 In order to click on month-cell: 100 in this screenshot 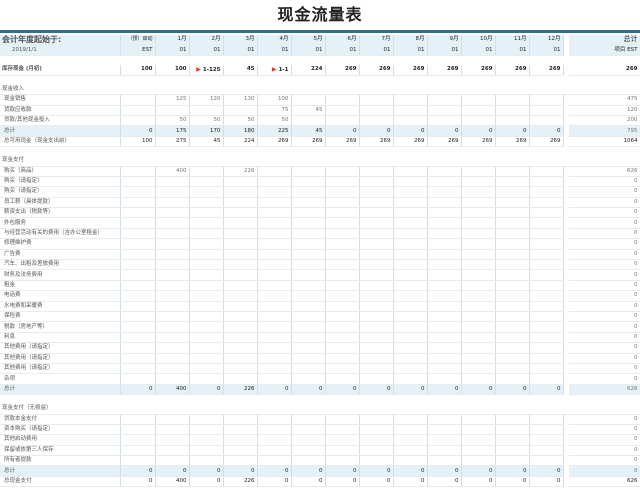, I will do `click(274, 100)`.